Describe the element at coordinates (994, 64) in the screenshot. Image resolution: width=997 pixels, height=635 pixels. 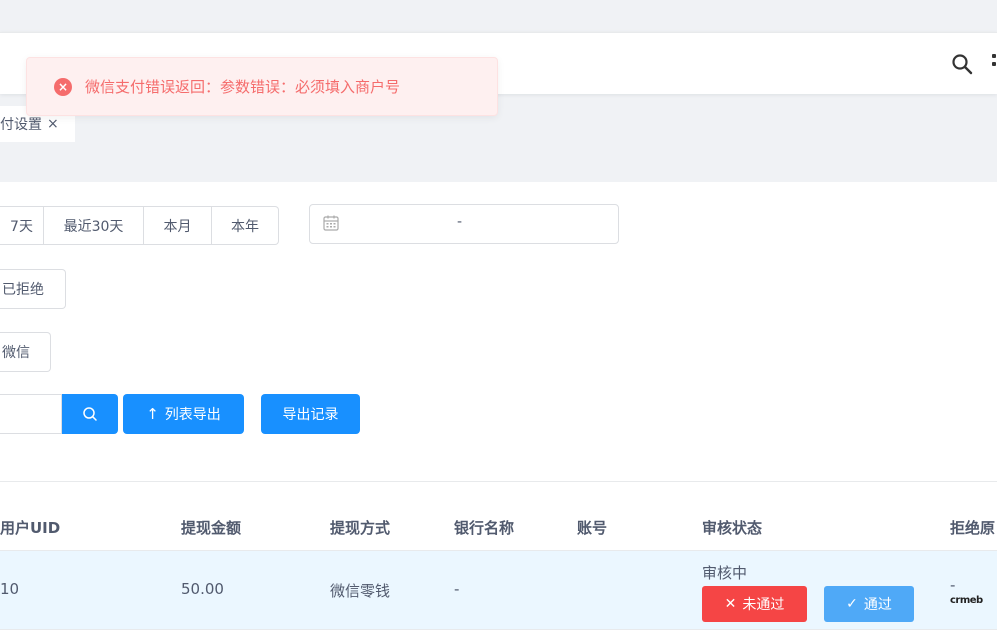
I see `more-icon` at that location.